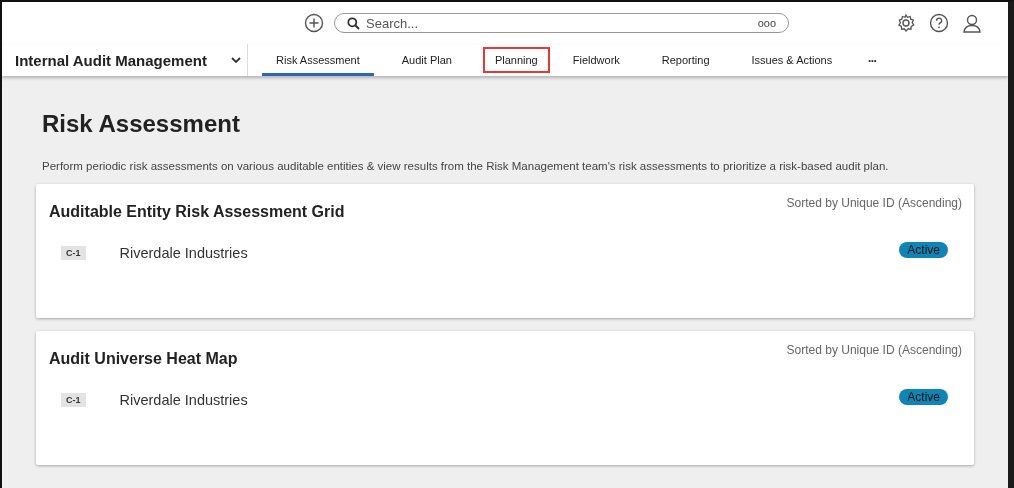  What do you see at coordinates (766, 23) in the screenshot?
I see `search-options: ooo` at bounding box center [766, 23].